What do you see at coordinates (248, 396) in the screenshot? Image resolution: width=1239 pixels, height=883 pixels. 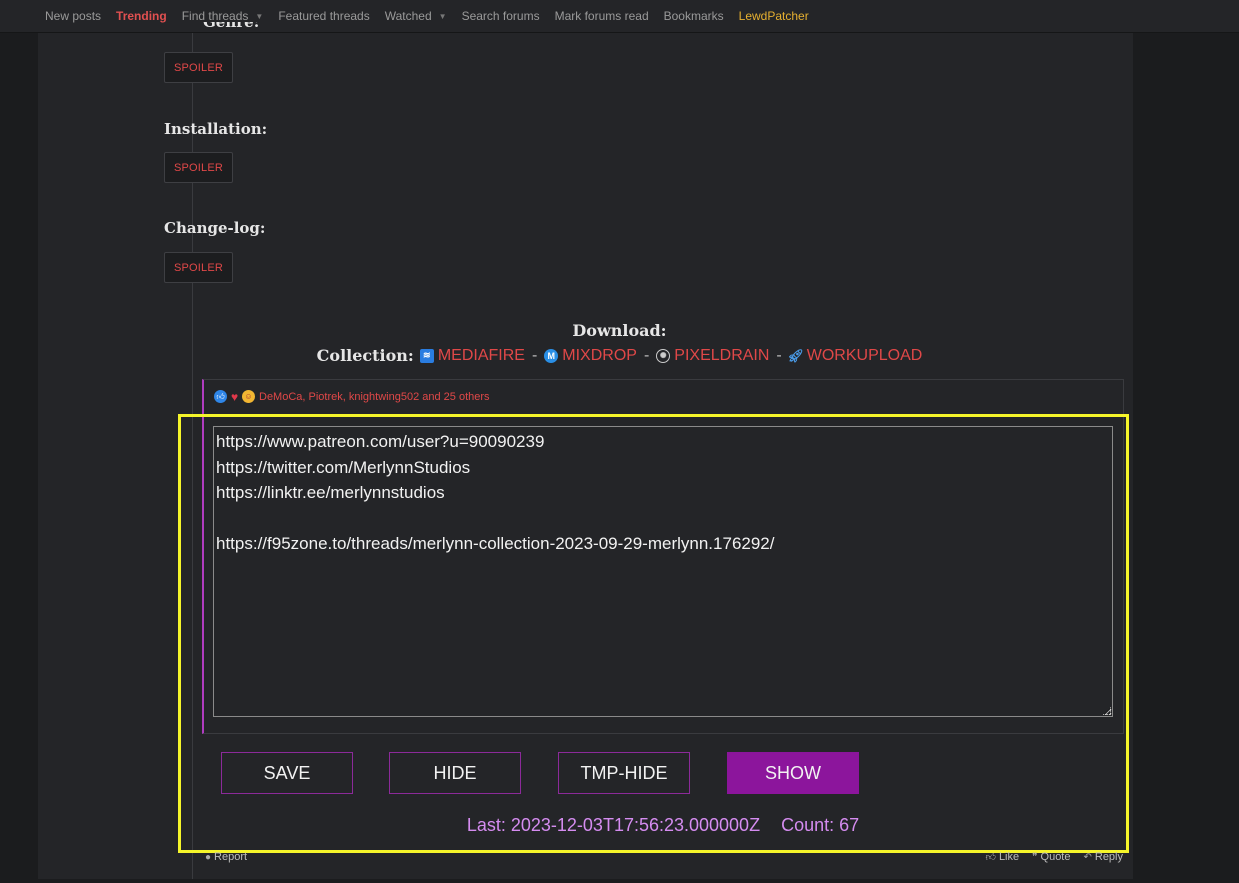 I see `star-eyes-reaction-icon: ☺` at bounding box center [248, 396].